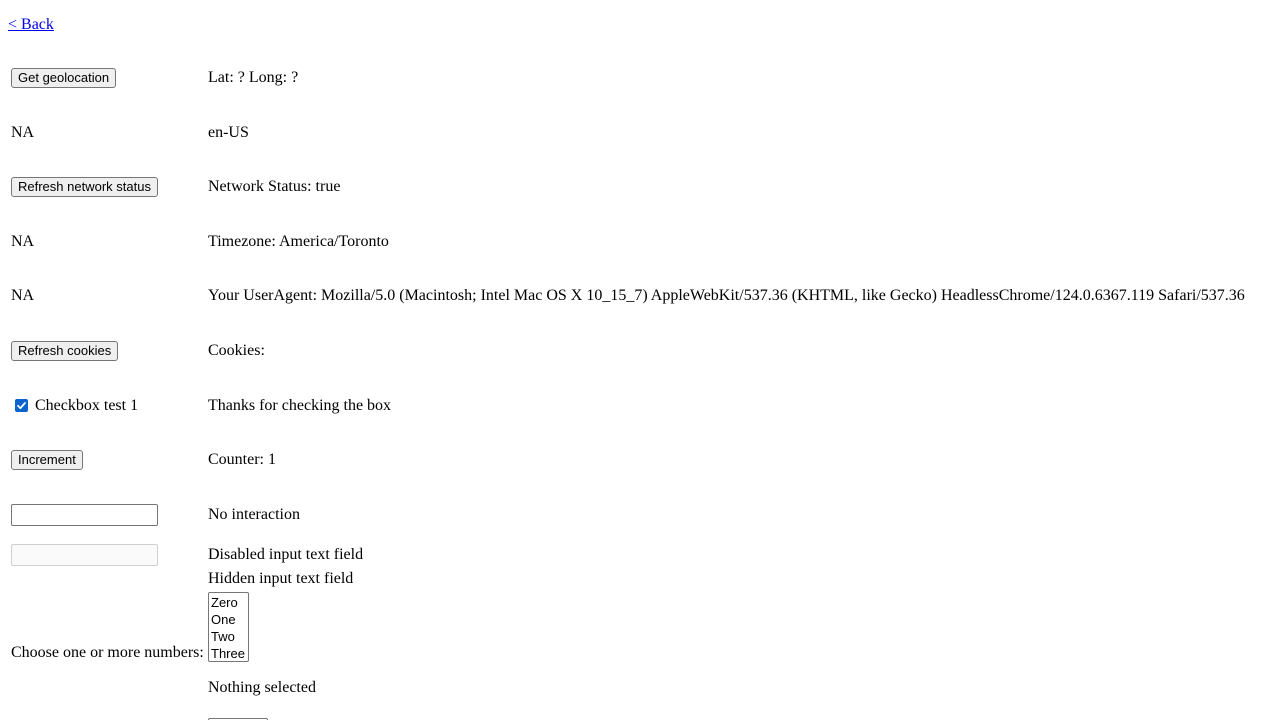  What do you see at coordinates (228, 653) in the screenshot?
I see `option-three: Three` at bounding box center [228, 653].